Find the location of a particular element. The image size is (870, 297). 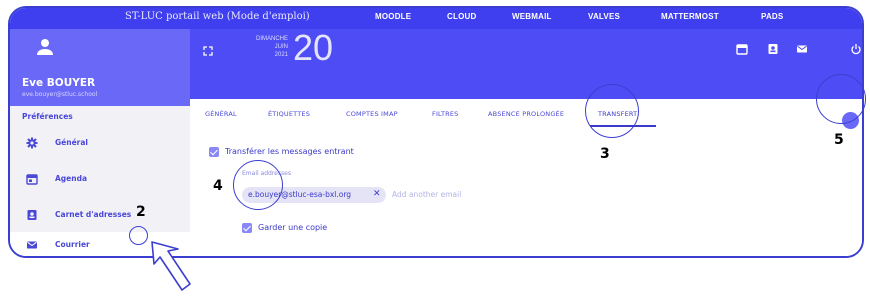

remove-email-icon: ✕ is located at coordinates (377, 194).